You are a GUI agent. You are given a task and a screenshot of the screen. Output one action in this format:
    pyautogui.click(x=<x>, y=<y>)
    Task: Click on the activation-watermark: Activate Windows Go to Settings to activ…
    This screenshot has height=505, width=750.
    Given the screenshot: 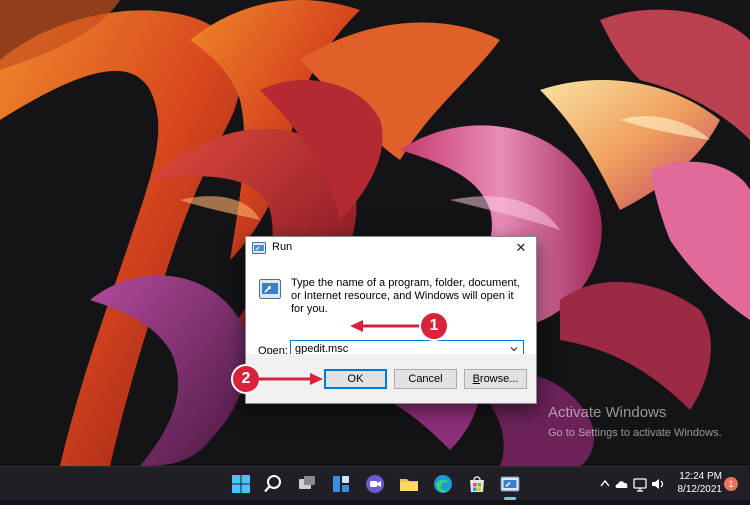 What is the action you would take?
    pyautogui.click(x=635, y=422)
    